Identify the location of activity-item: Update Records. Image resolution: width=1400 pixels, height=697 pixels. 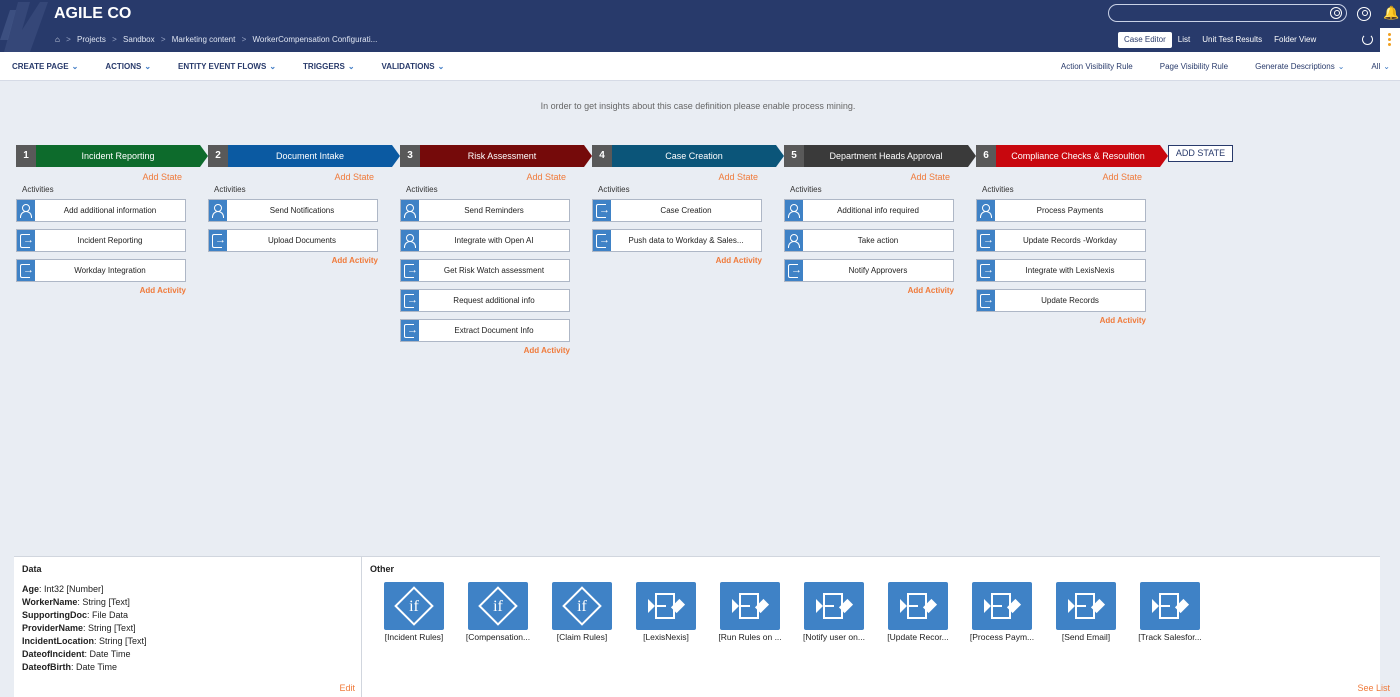
(1061, 300).